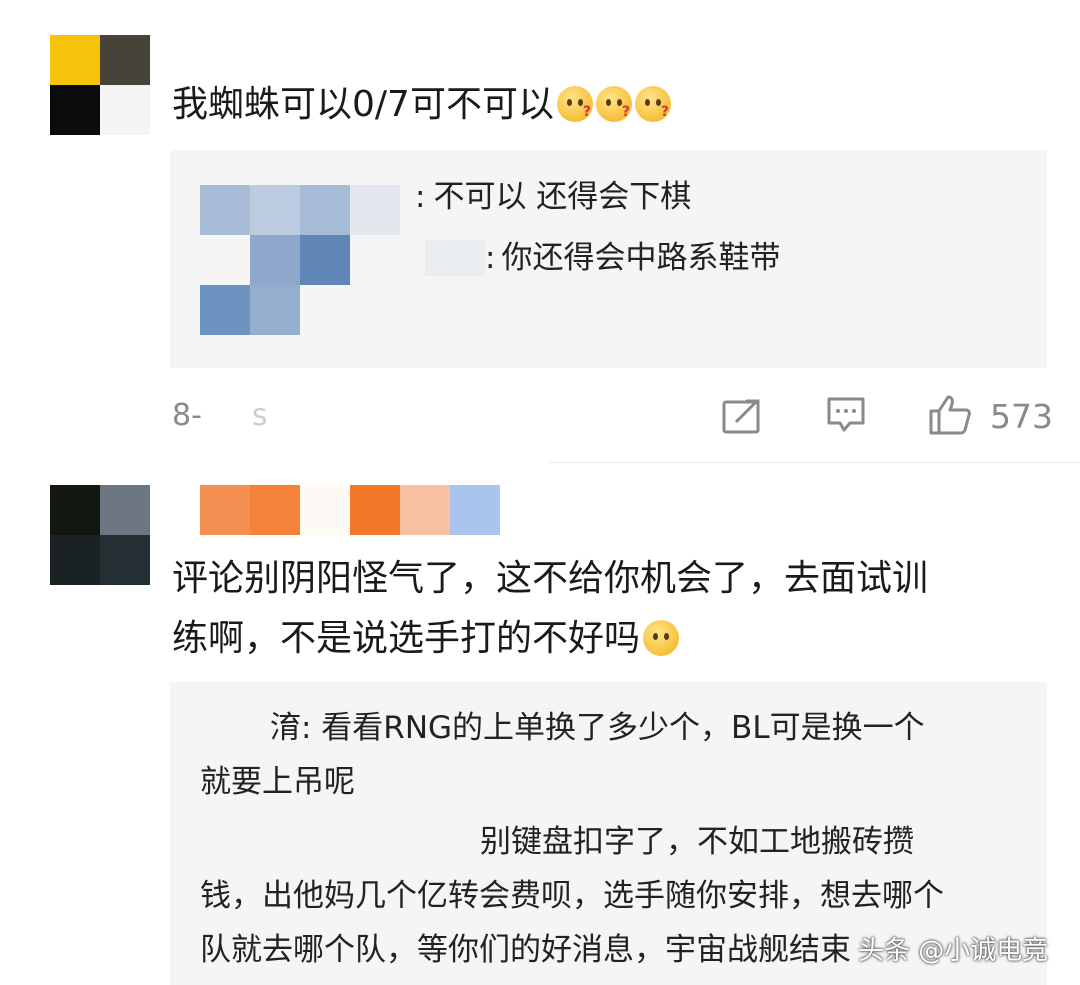 The height and width of the screenshot is (985, 1080). I want to click on timestamp: 8- s, so click(220, 415).